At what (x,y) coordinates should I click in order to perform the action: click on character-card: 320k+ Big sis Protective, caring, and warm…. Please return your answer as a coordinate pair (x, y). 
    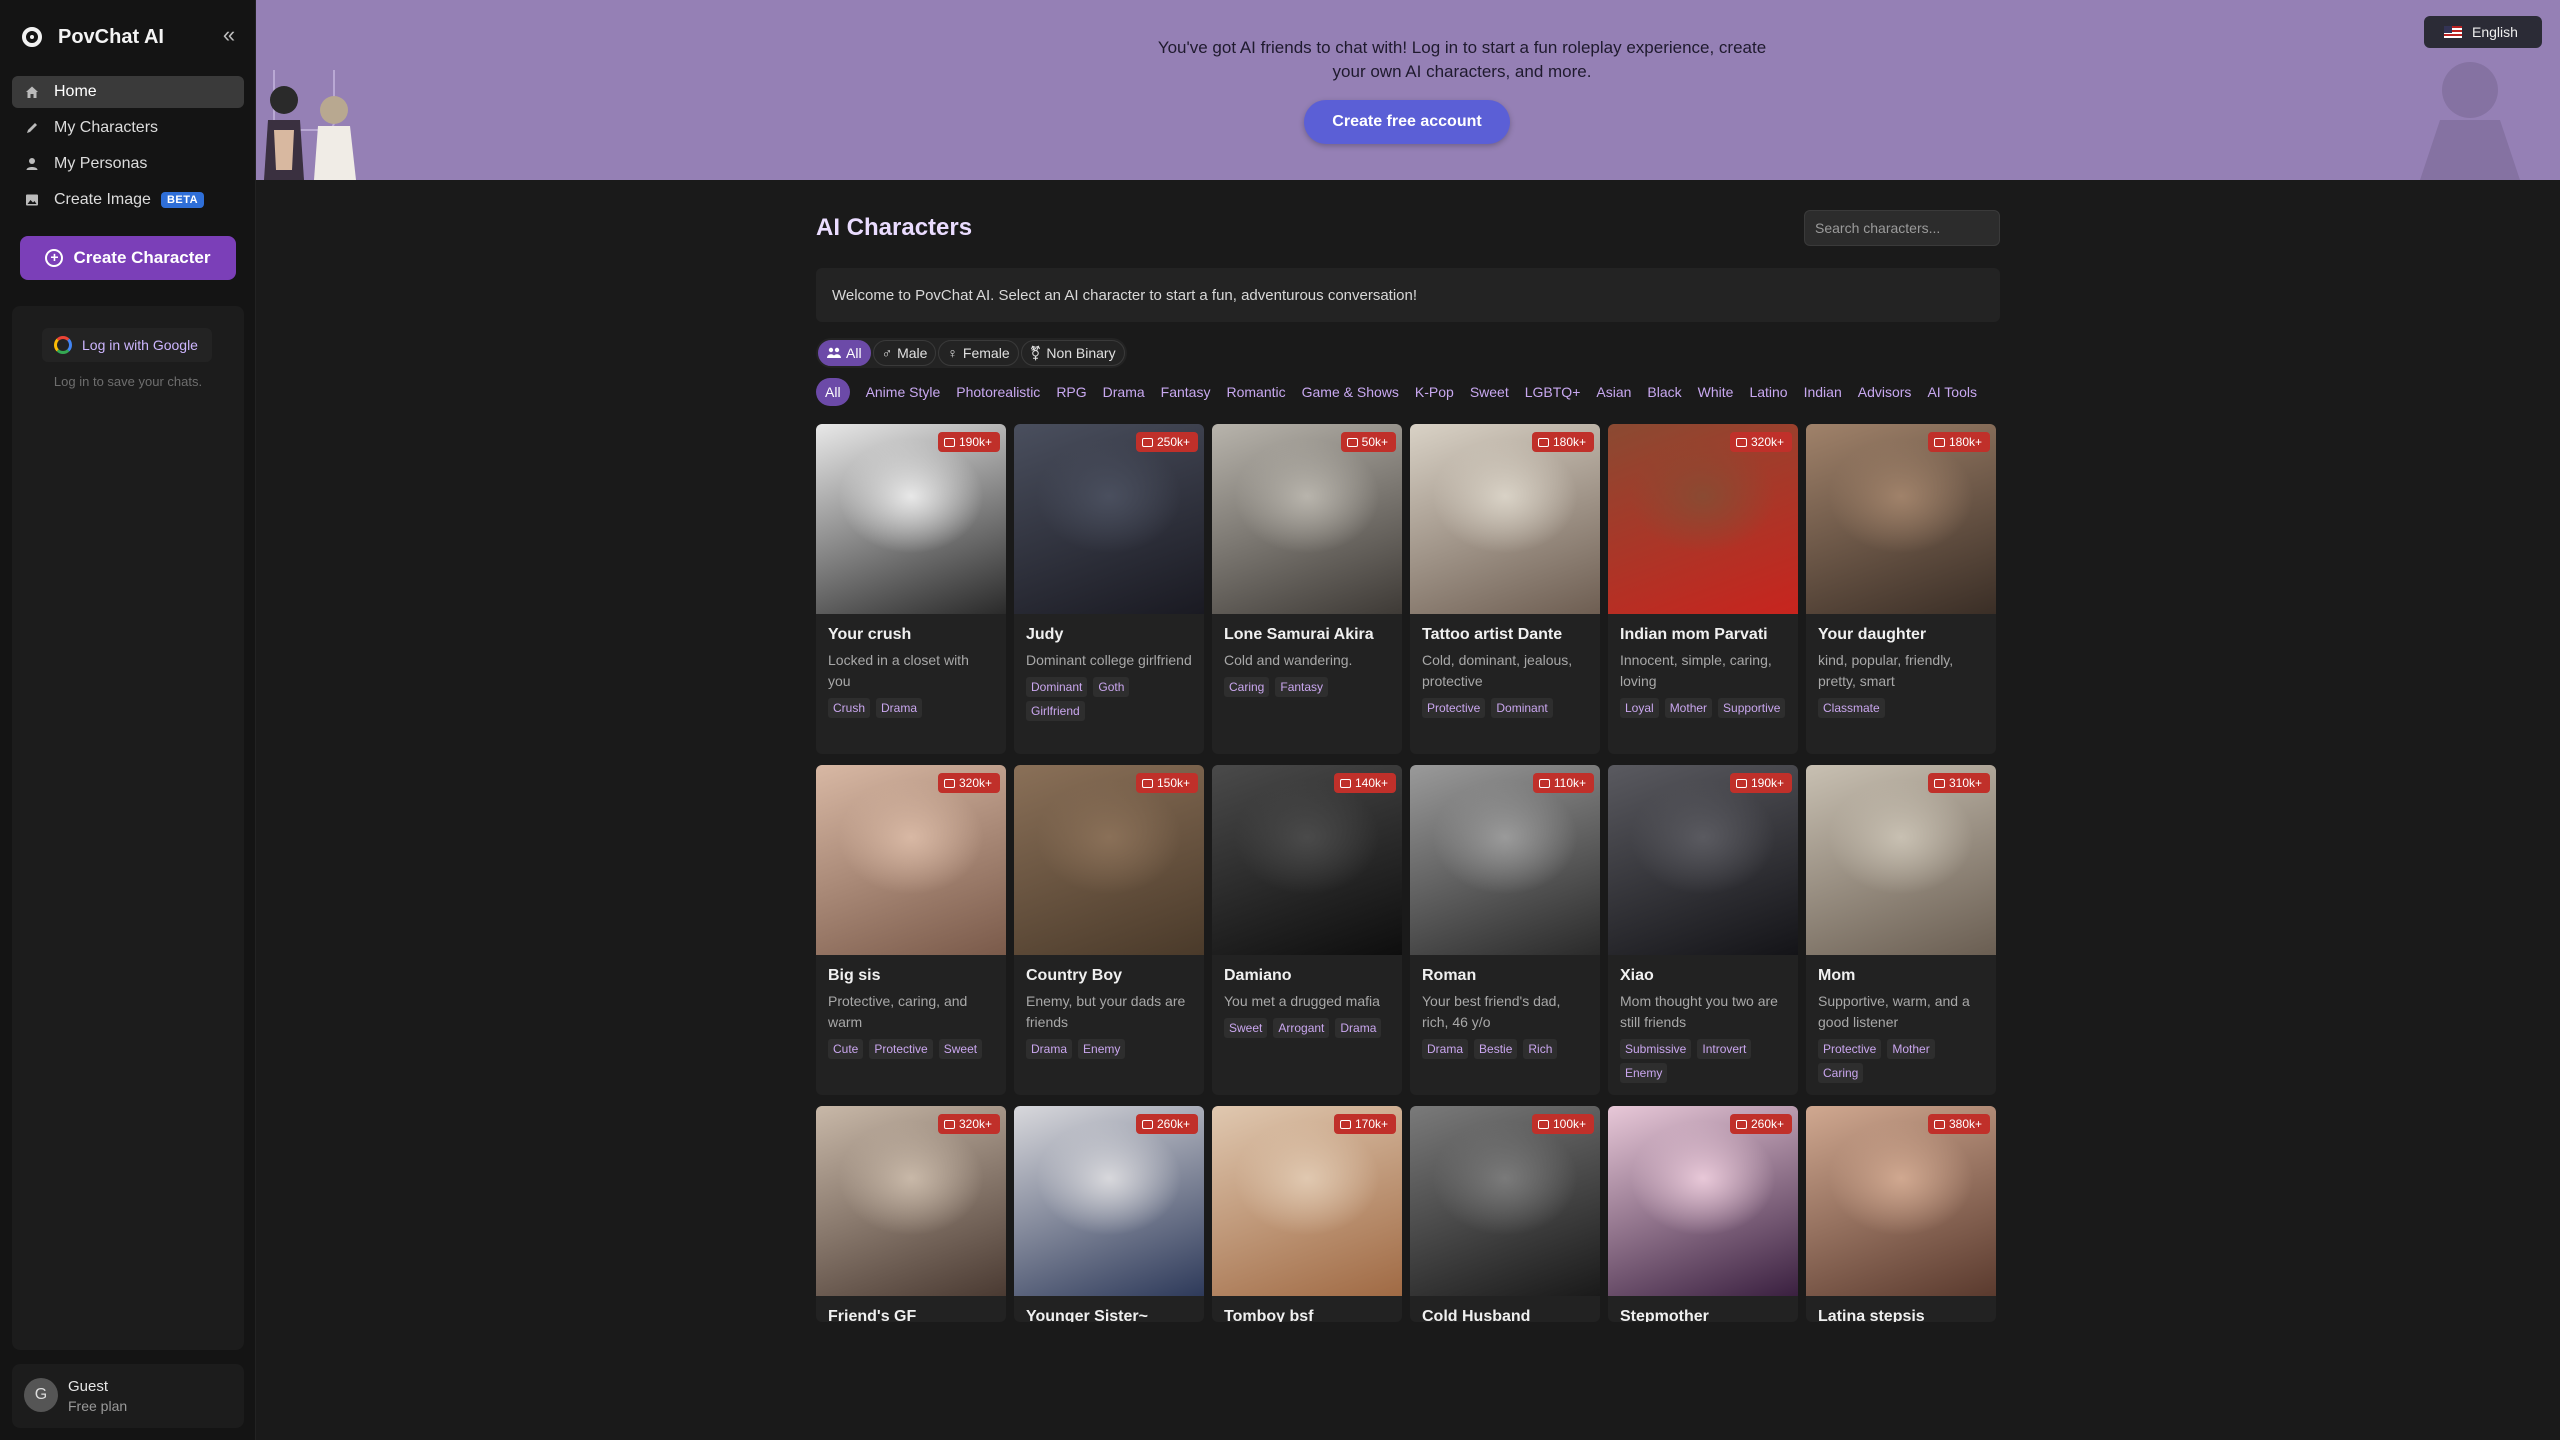
    Looking at the image, I should click on (911, 930).